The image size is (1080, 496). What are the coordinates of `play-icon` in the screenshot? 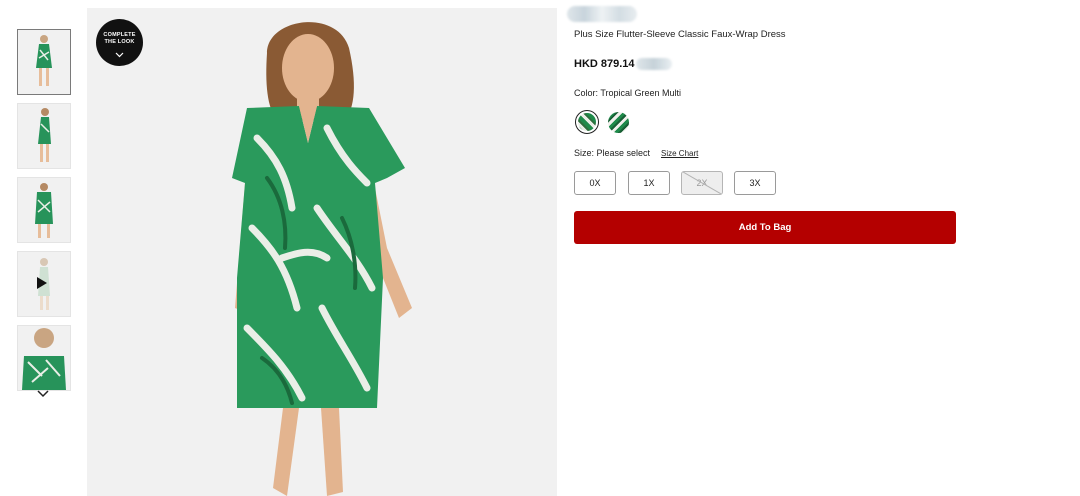 It's located at (42, 283).